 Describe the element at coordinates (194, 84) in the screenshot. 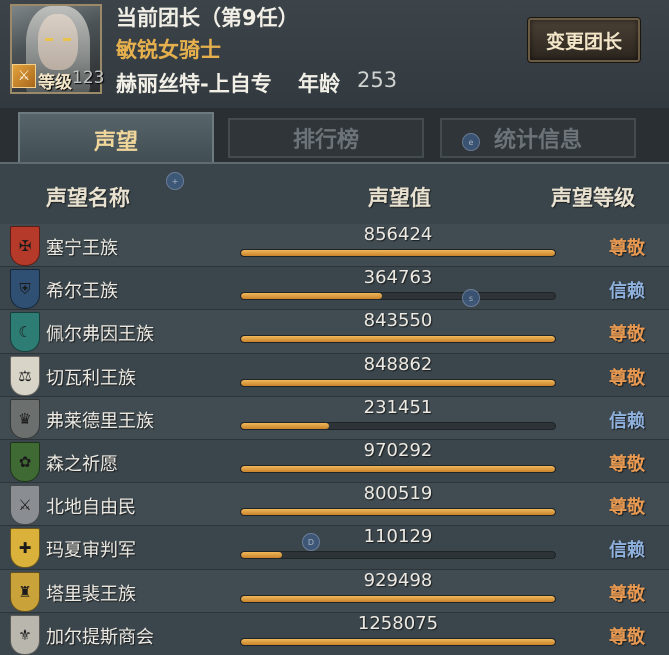

I see `leader-name: 赫丽丝特-上自专` at that location.